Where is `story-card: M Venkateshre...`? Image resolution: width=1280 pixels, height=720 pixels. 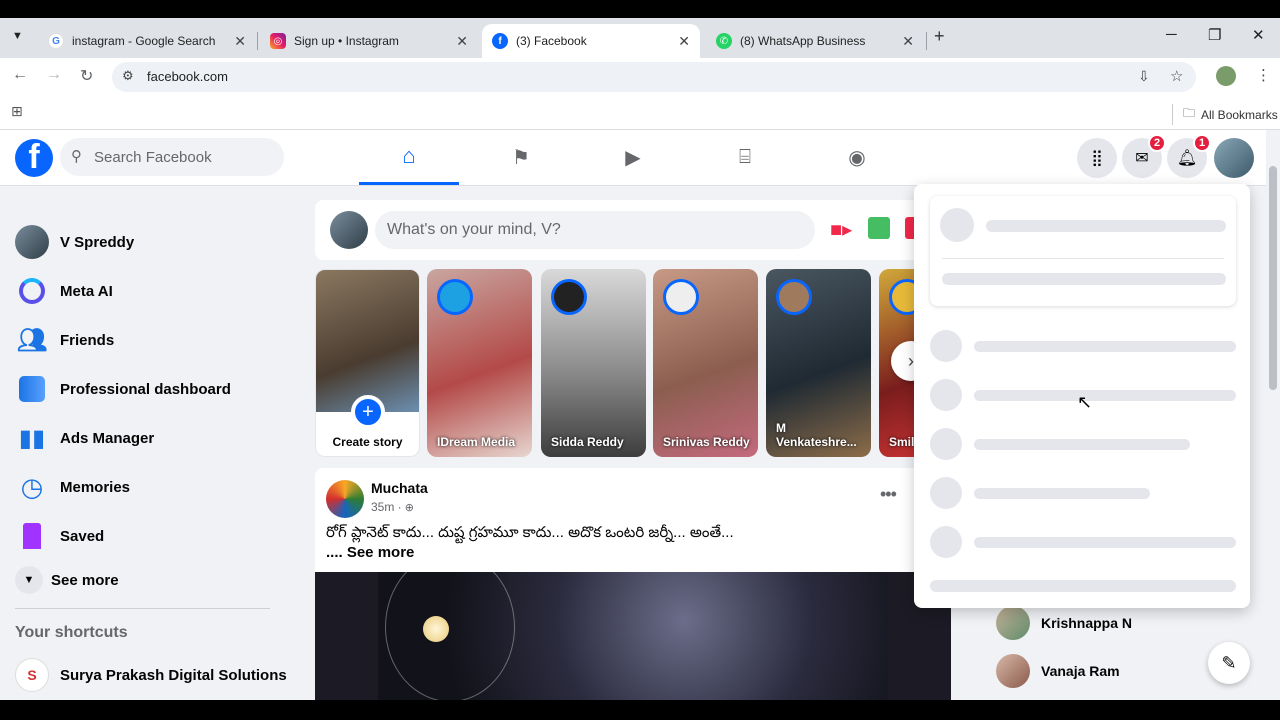 story-card: M Venkateshre... is located at coordinates (818, 363).